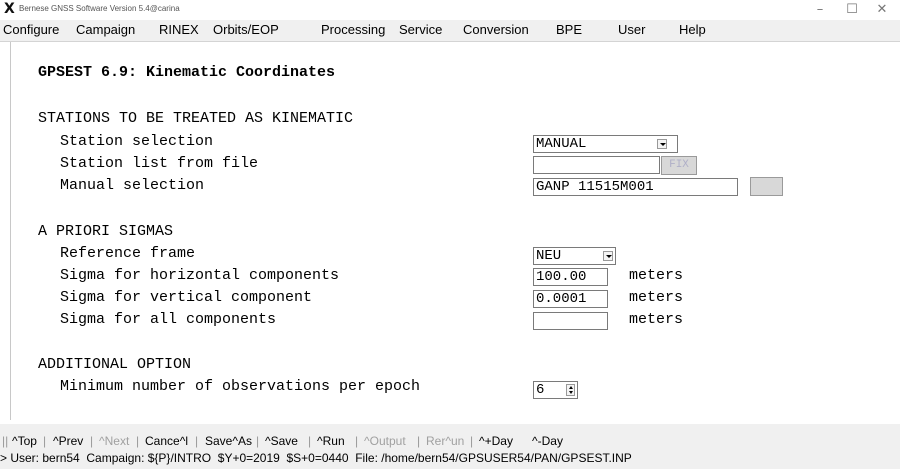 Image resolution: width=900 pixels, height=469 pixels. Describe the element at coordinates (228, 441) in the screenshot. I see `save-as-button: Save^As` at that location.